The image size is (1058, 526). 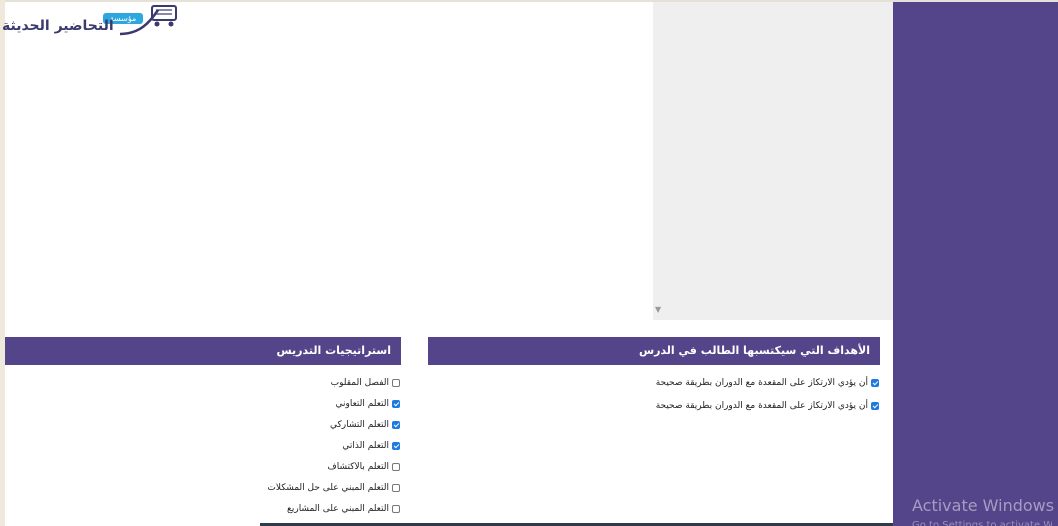 What do you see at coordinates (983, 505) in the screenshot?
I see `activate-windows-title: Activate Windows` at bounding box center [983, 505].